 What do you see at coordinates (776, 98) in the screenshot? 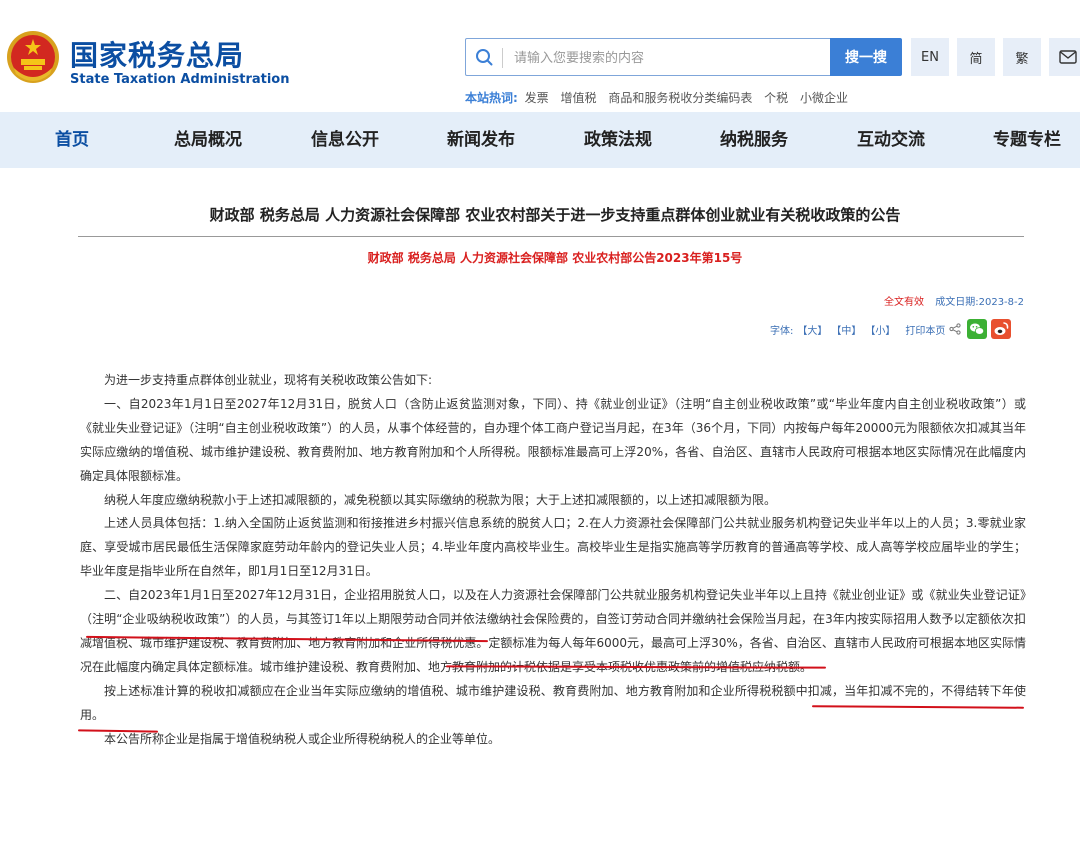
I see `hot-word-link: 个税` at bounding box center [776, 98].